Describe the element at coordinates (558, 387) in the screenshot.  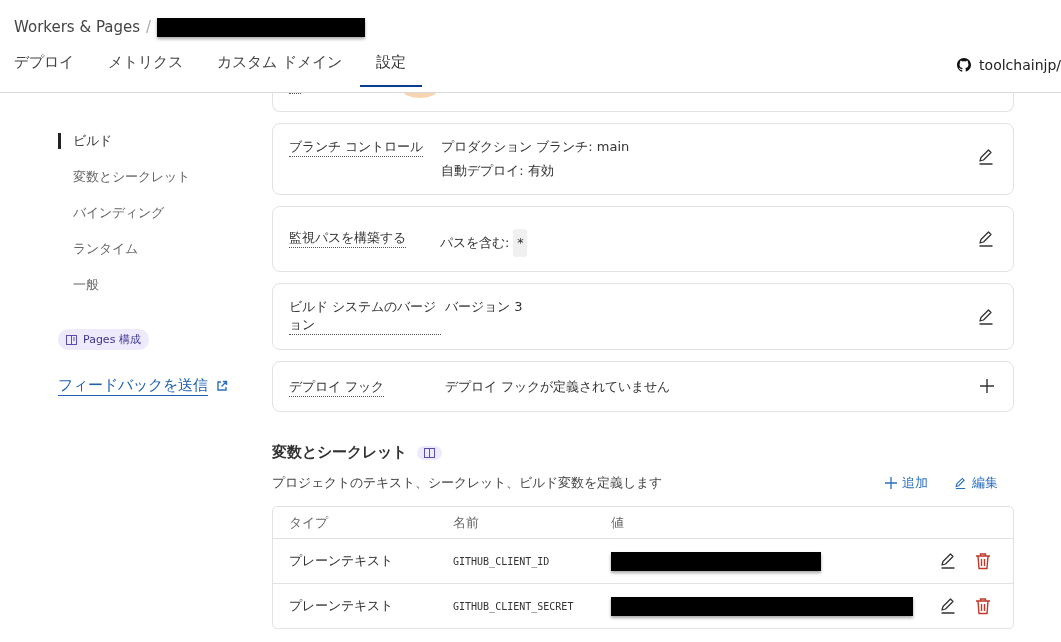
I see `setting-value: デプロイ フックが定義されていません` at that location.